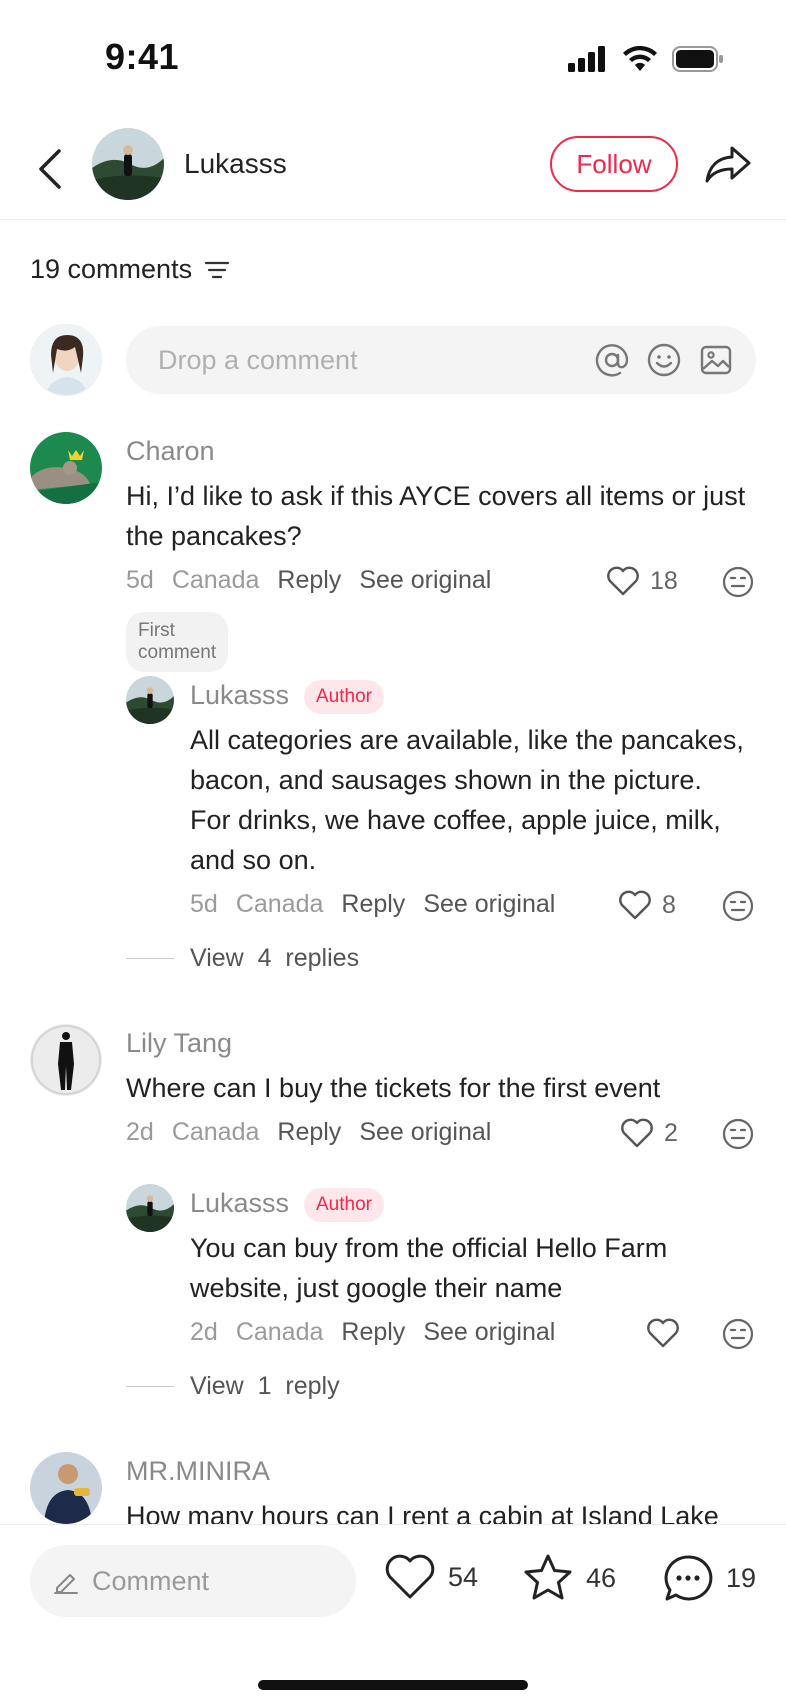  I want to click on cellular-signal-icon, so click(586, 59).